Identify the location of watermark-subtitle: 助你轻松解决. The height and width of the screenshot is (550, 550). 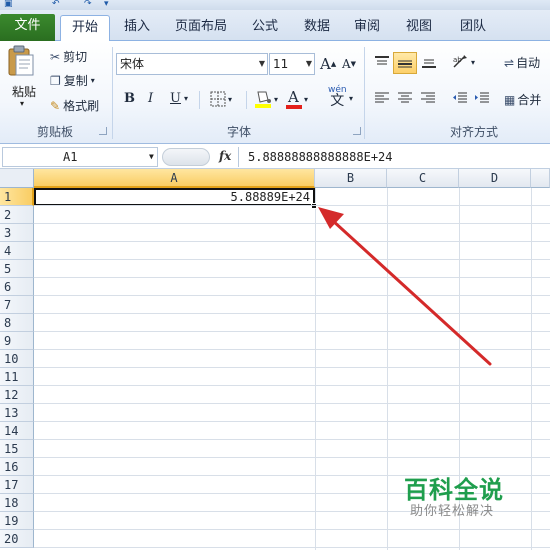
(452, 511).